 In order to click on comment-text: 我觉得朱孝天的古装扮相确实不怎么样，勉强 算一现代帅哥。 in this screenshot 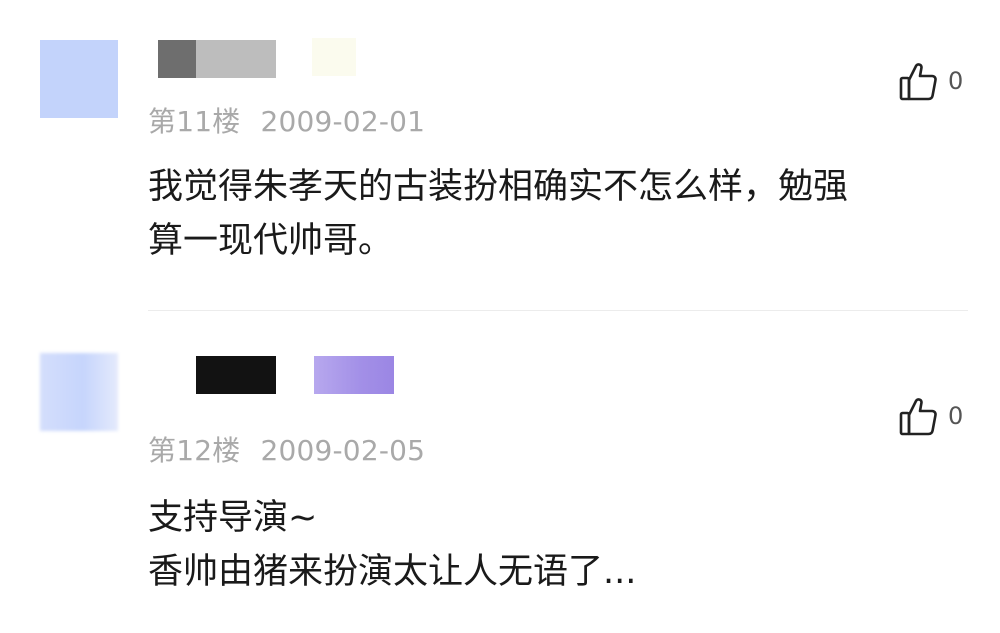, I will do `click(563, 214)`.